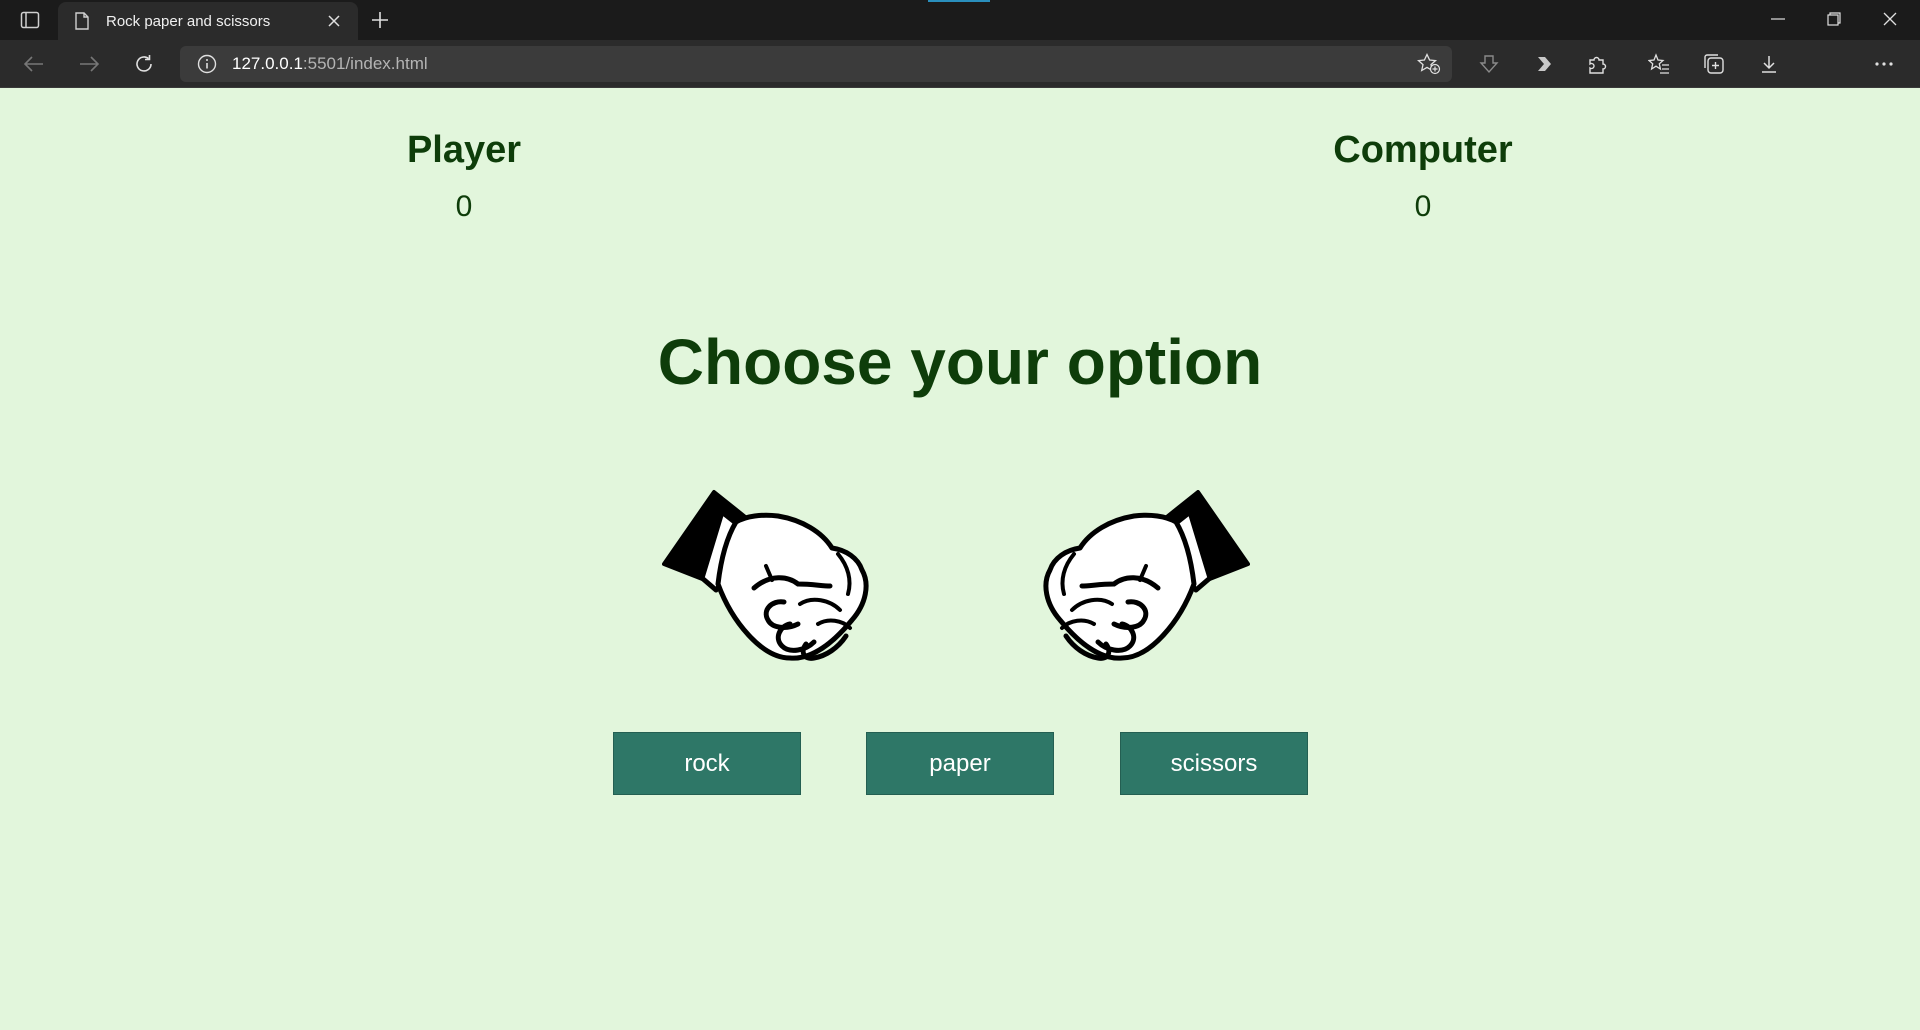 The width and height of the screenshot is (1920, 1030). What do you see at coordinates (1423, 176) in the screenshot?
I see `computer-score-panel: Computer 0` at bounding box center [1423, 176].